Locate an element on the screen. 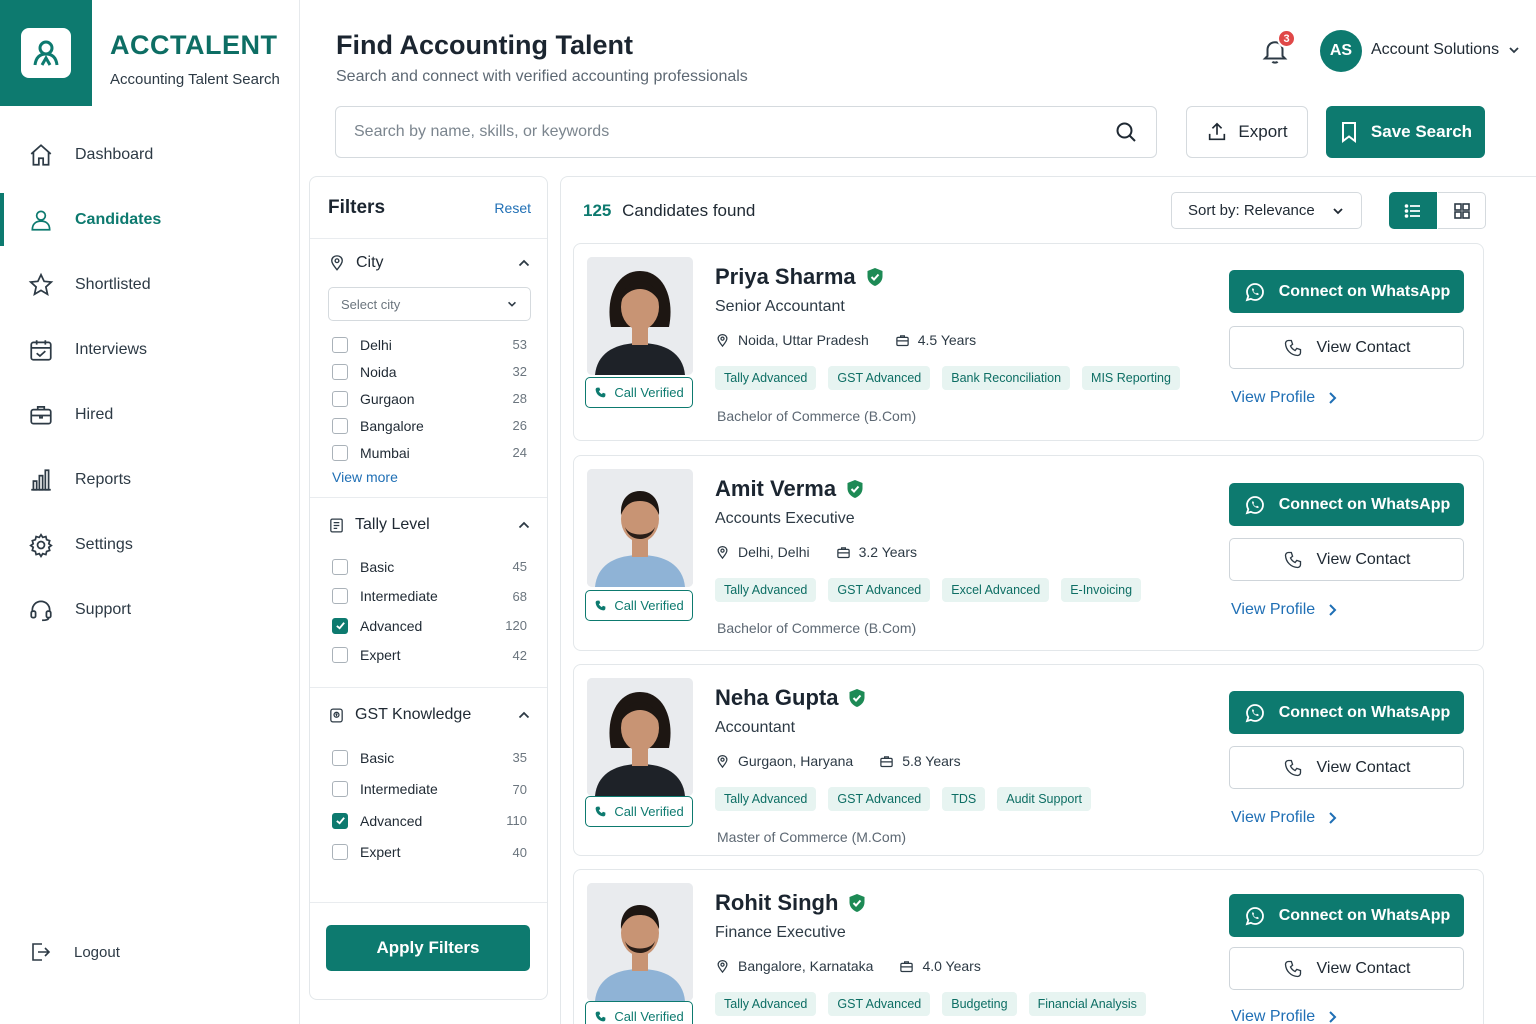 This screenshot has height=1024, width=1536. filter-option: Expert 42 is located at coordinates (429, 656).